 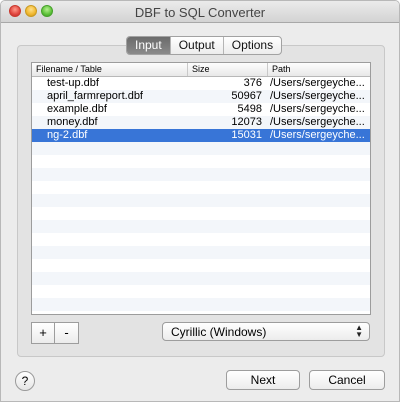 What do you see at coordinates (110, 69) in the screenshot?
I see `column-header-filename: Filename / Table` at bounding box center [110, 69].